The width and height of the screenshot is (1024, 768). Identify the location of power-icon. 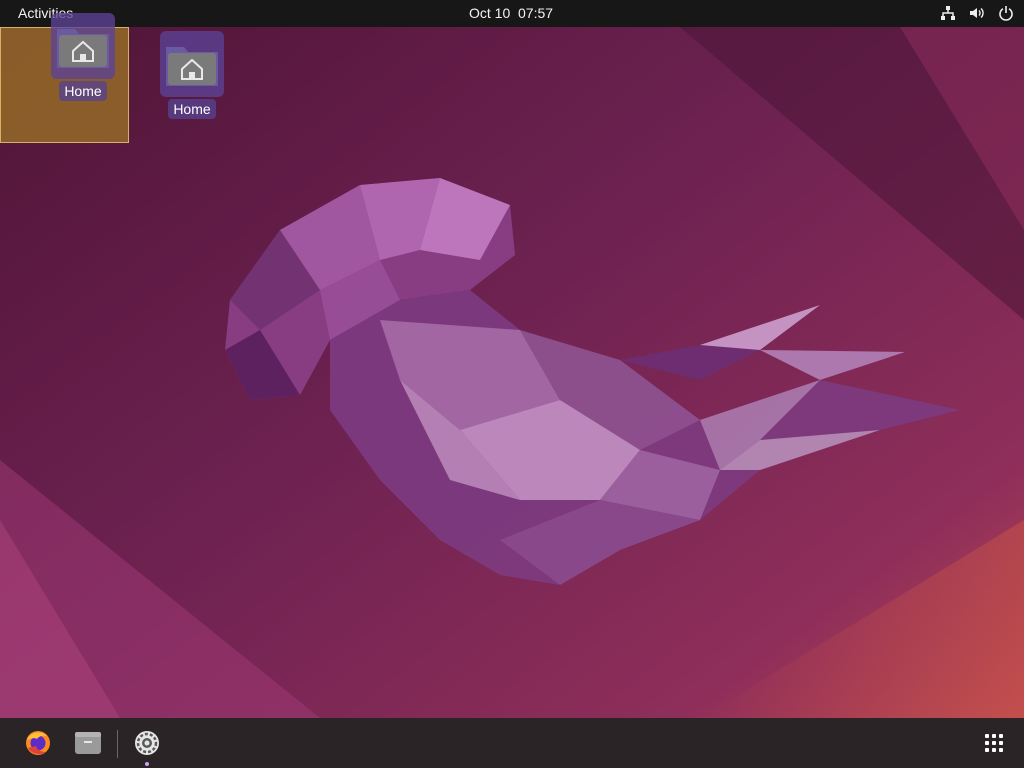
(1005, 12).